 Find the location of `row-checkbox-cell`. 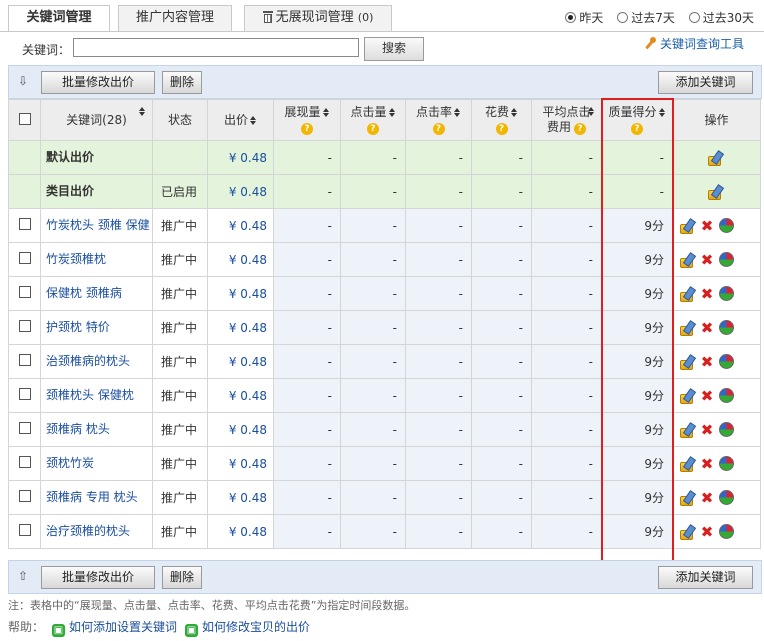

row-checkbox-cell is located at coordinates (24, 531).